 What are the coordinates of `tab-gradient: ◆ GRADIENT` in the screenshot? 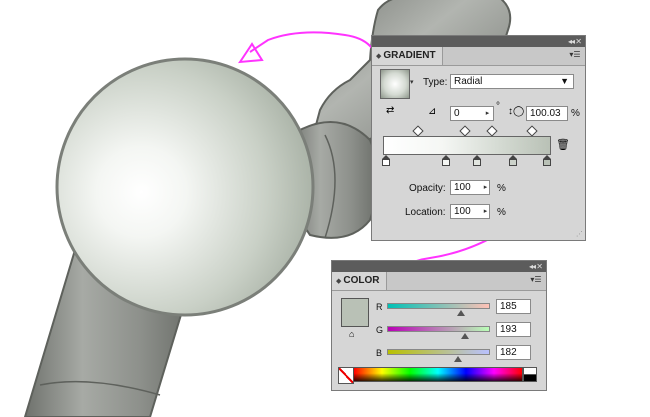 It's located at (407, 56).